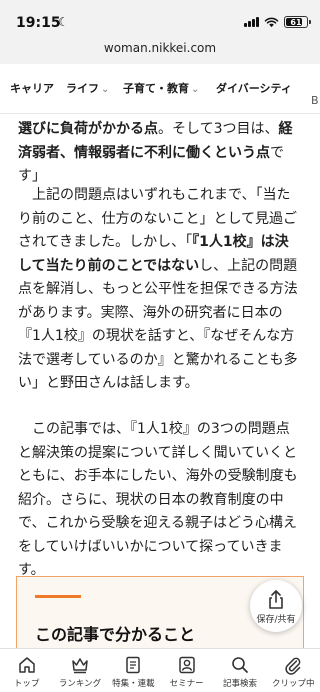 This screenshot has width=320, height=692. I want to click on signal-icon, so click(251, 22).